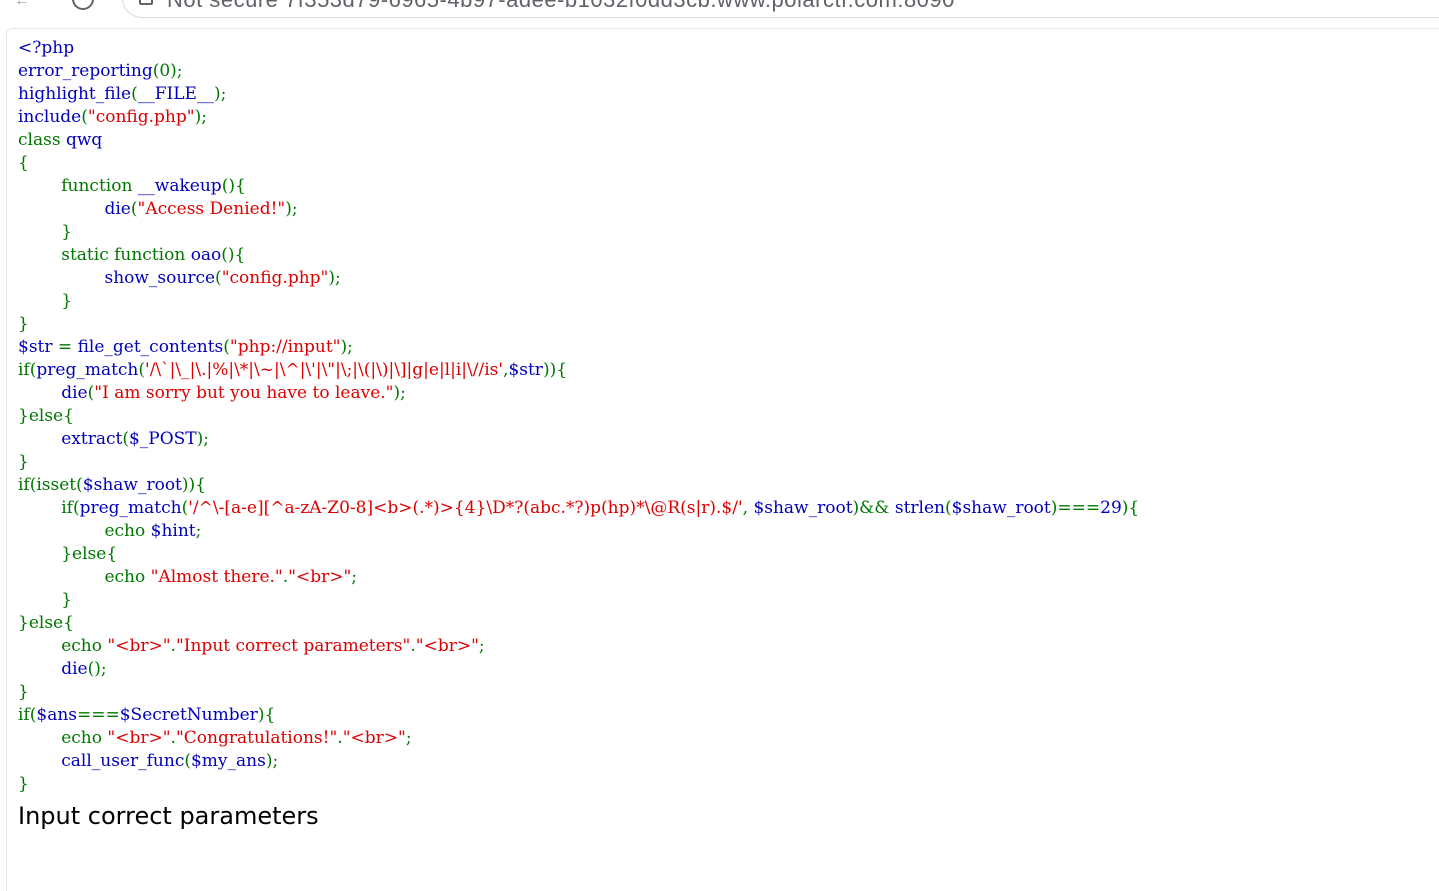 Image resolution: width=1439 pixels, height=891 pixels. What do you see at coordinates (85, 71) in the screenshot?
I see `code-token: error_reporting` at bounding box center [85, 71].